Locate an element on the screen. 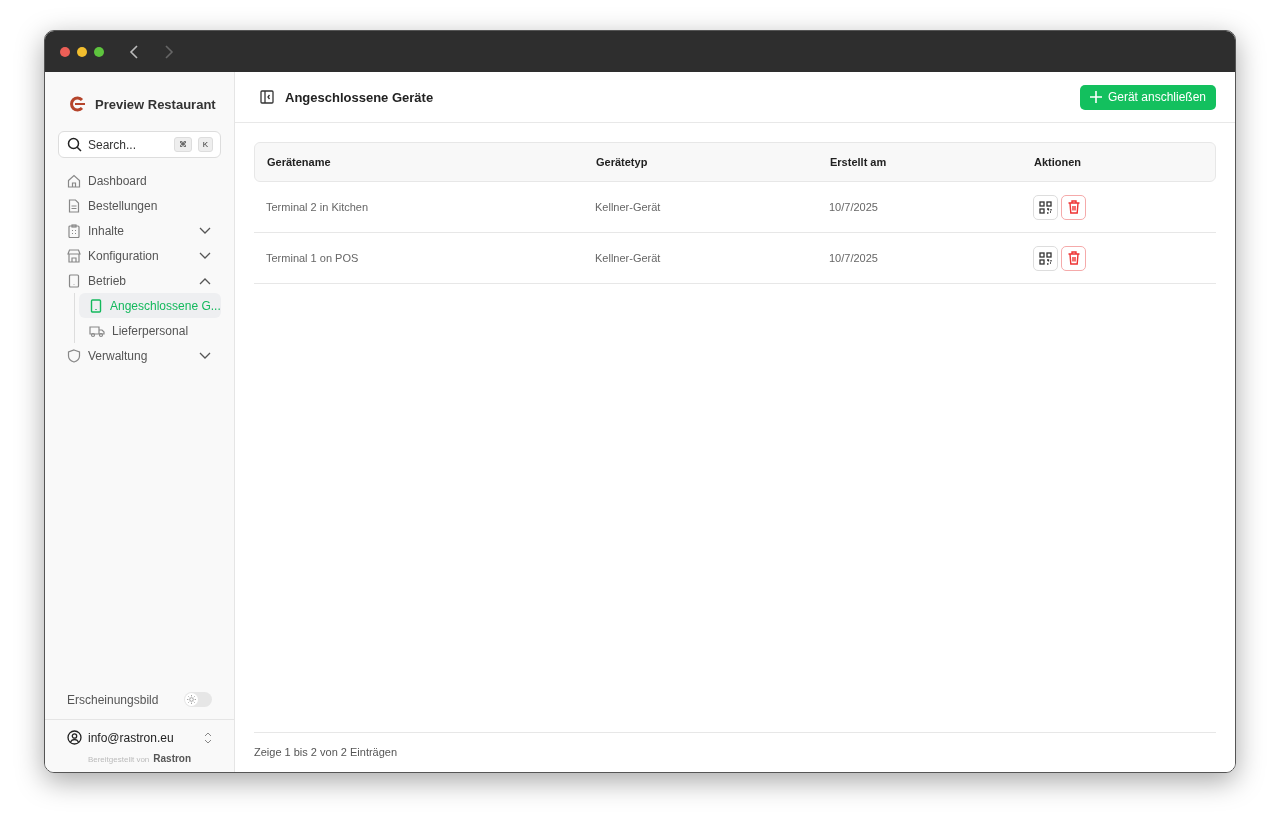 This screenshot has width=1280, height=832. brand-name: Preview Restaurant is located at coordinates (155, 104).